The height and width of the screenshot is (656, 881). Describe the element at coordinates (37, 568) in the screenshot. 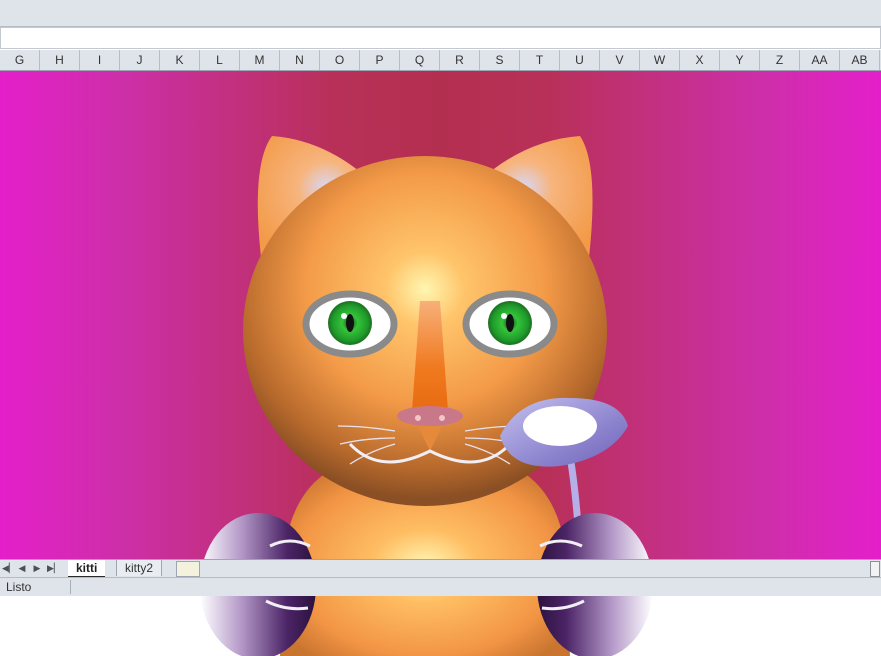

I see `next-sheet-icon: ▶` at that location.